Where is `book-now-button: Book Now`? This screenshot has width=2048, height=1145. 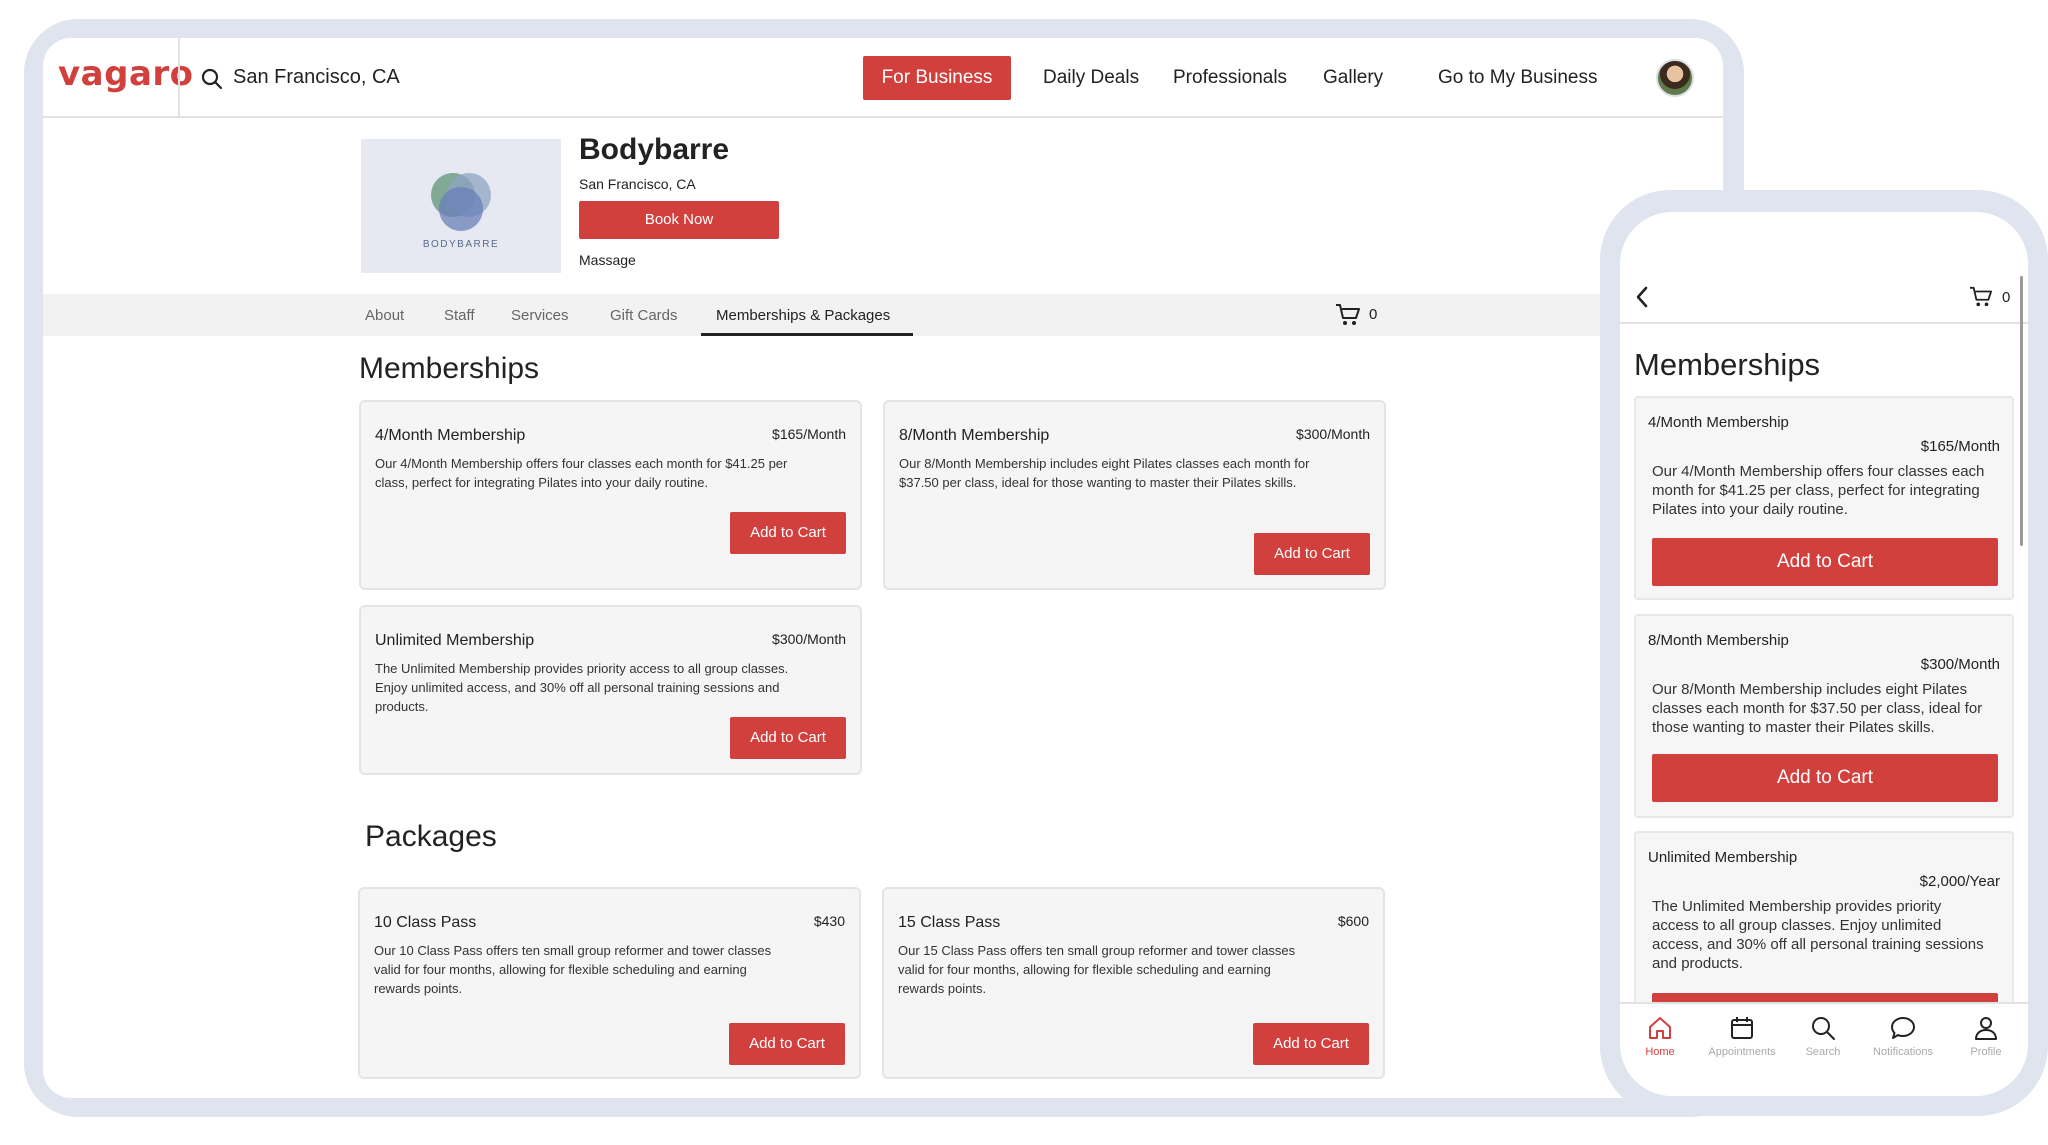
book-now-button: Book Now is located at coordinates (679, 220).